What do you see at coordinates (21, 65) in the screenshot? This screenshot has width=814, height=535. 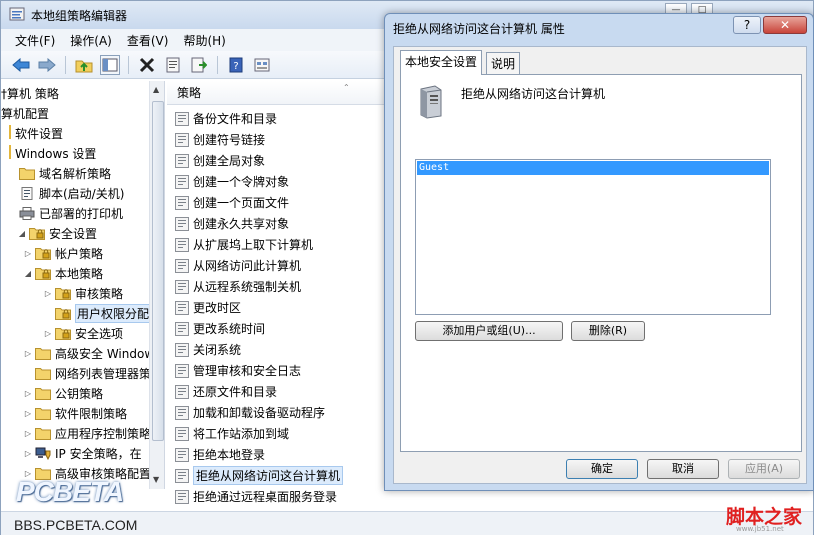 I see `back-button` at bounding box center [21, 65].